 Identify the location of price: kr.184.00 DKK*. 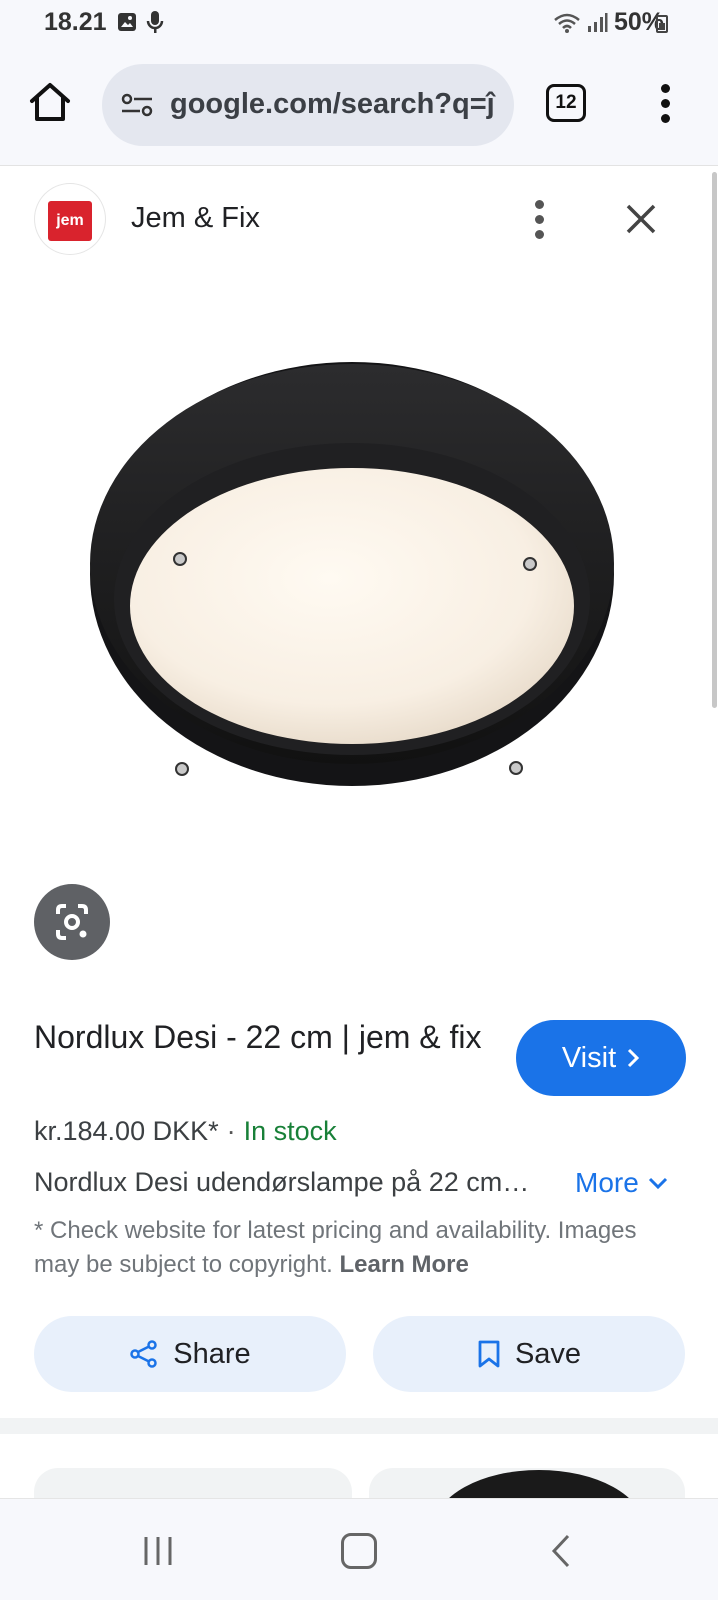
(126, 1131).